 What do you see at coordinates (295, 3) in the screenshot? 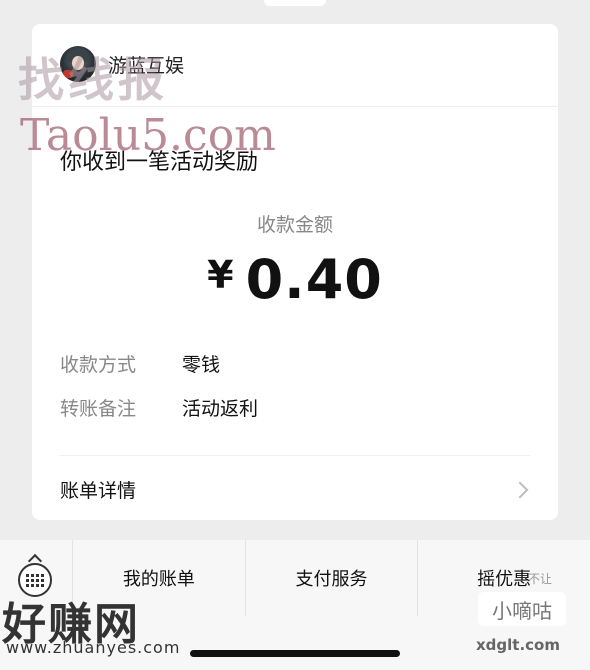
I see `top-handle` at bounding box center [295, 3].